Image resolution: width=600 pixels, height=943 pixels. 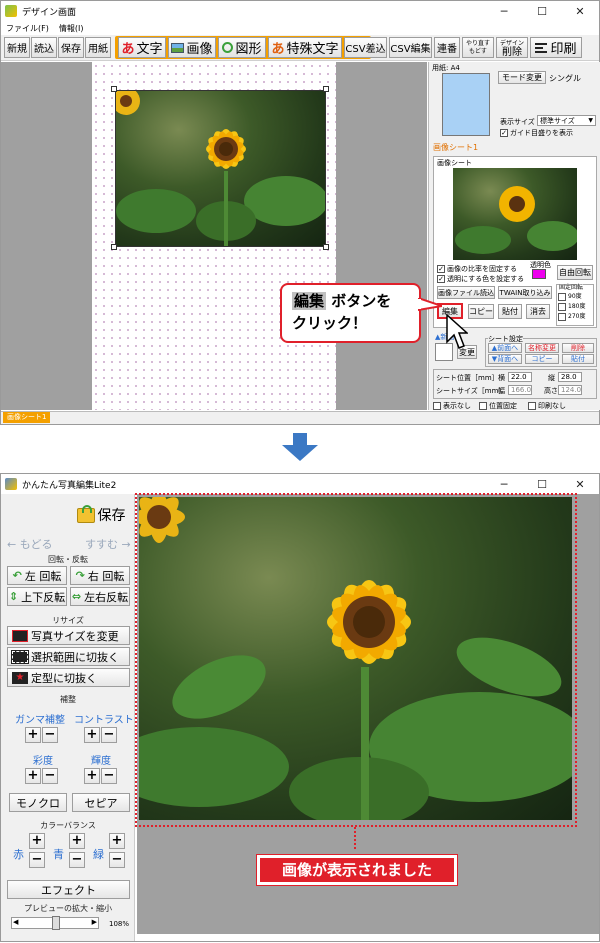 I want to click on slider-thumb, so click(x=56, y=923).